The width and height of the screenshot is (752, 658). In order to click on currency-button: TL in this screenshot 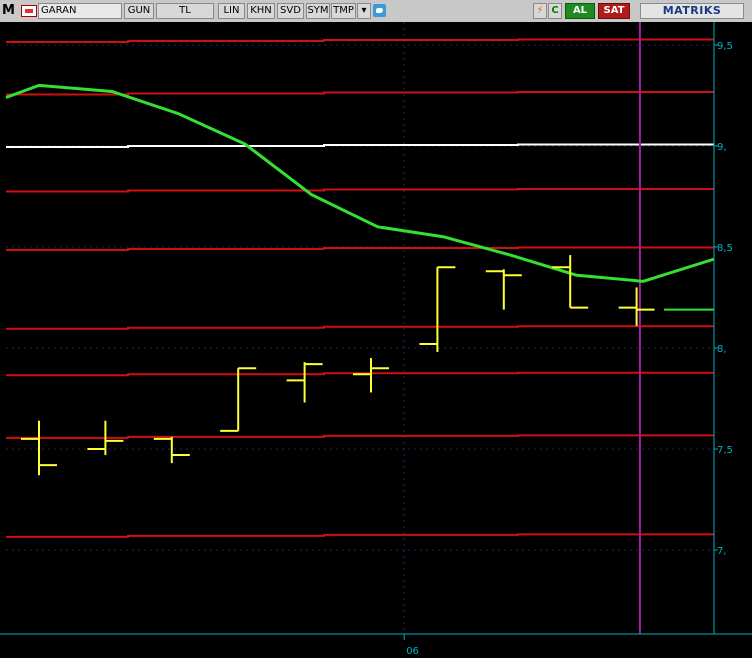, I will do `click(185, 11)`.